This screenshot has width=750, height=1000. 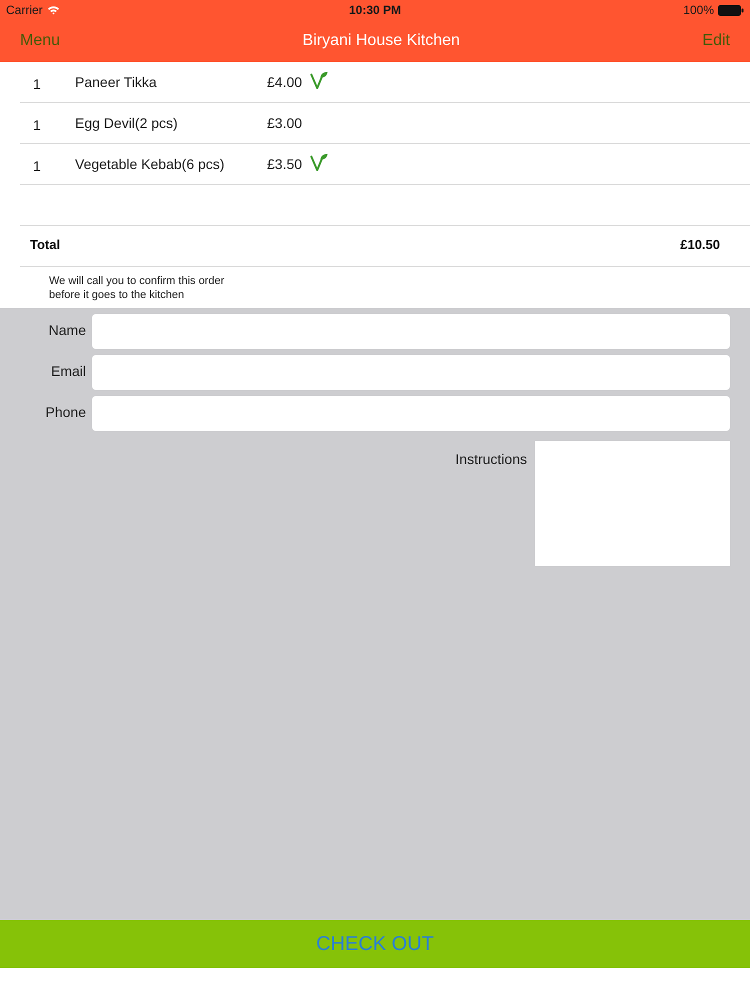 What do you see at coordinates (284, 82) in the screenshot?
I see `item-price: £4.00` at bounding box center [284, 82].